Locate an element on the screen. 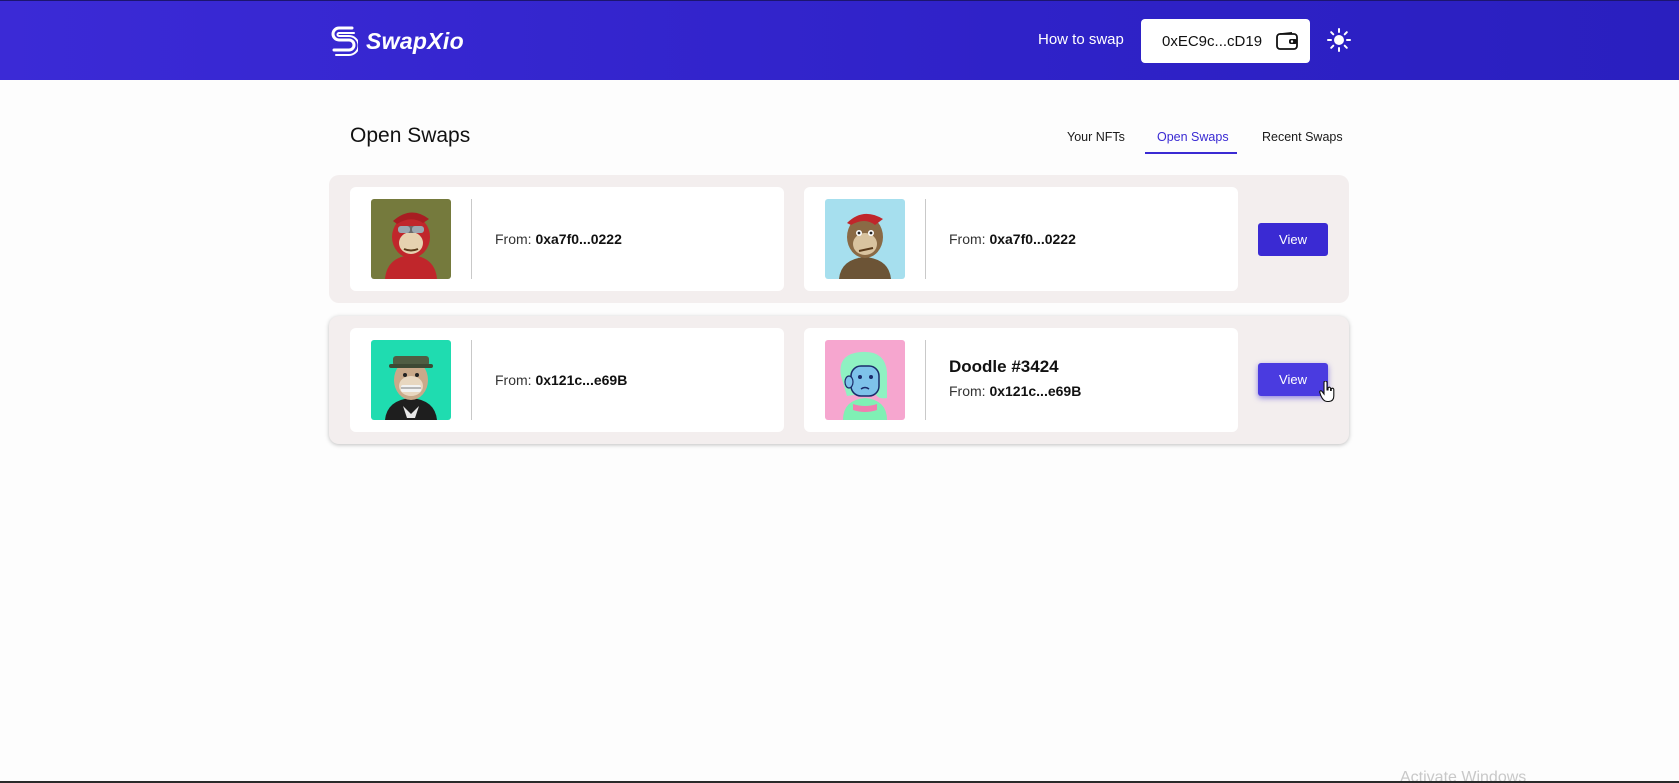 This screenshot has height=783, width=1679. swapxio-logo-icon is located at coordinates (344, 41).